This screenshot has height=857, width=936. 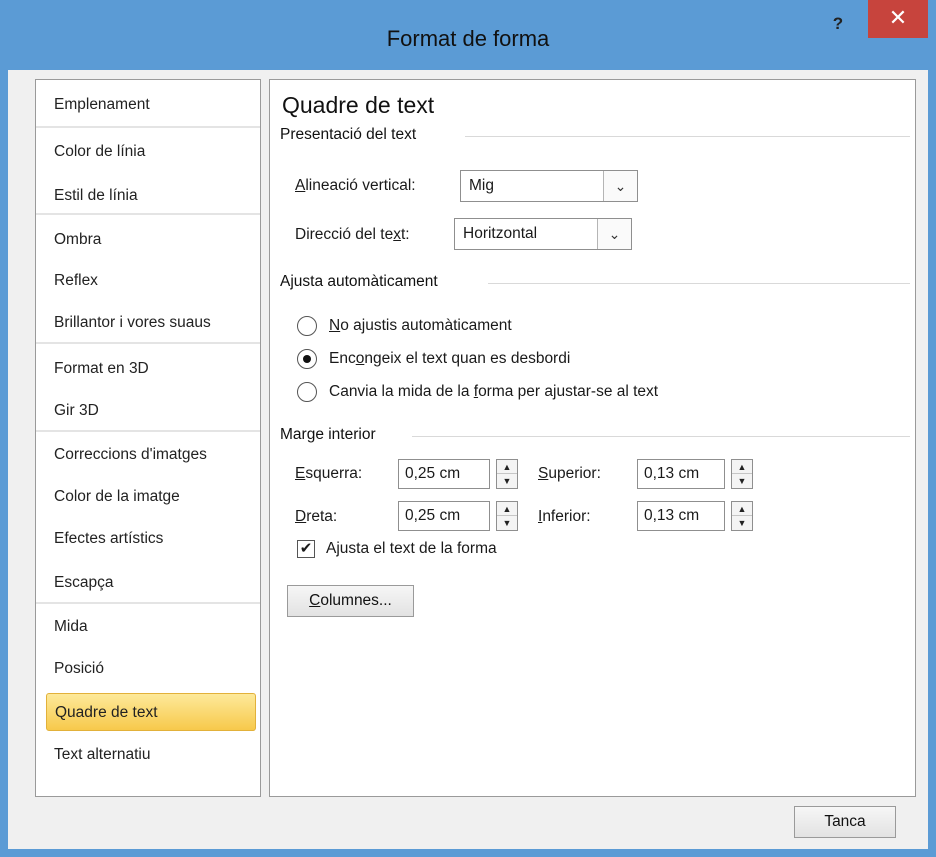 What do you see at coordinates (352, 234) in the screenshot?
I see `text-direction-label: Direcció del text:` at bounding box center [352, 234].